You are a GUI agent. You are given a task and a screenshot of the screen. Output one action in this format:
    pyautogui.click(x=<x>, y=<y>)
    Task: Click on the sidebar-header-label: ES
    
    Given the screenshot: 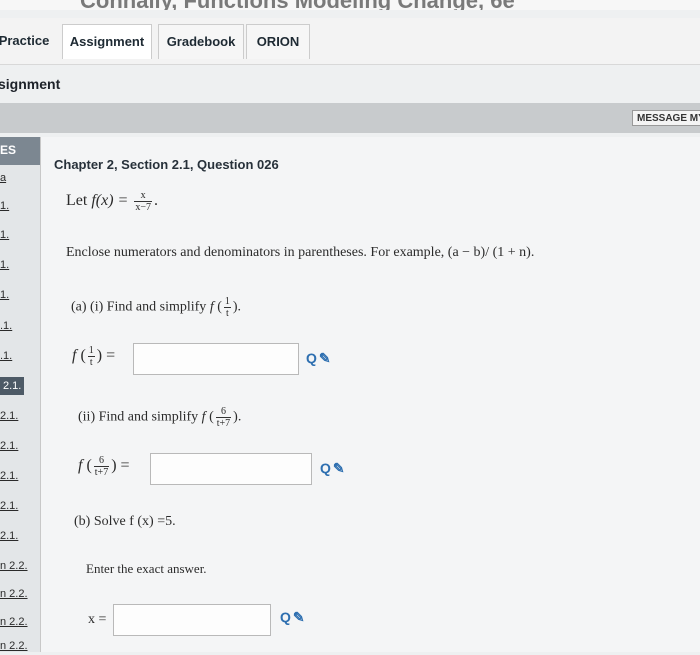 What is the action you would take?
    pyautogui.click(x=8, y=150)
    